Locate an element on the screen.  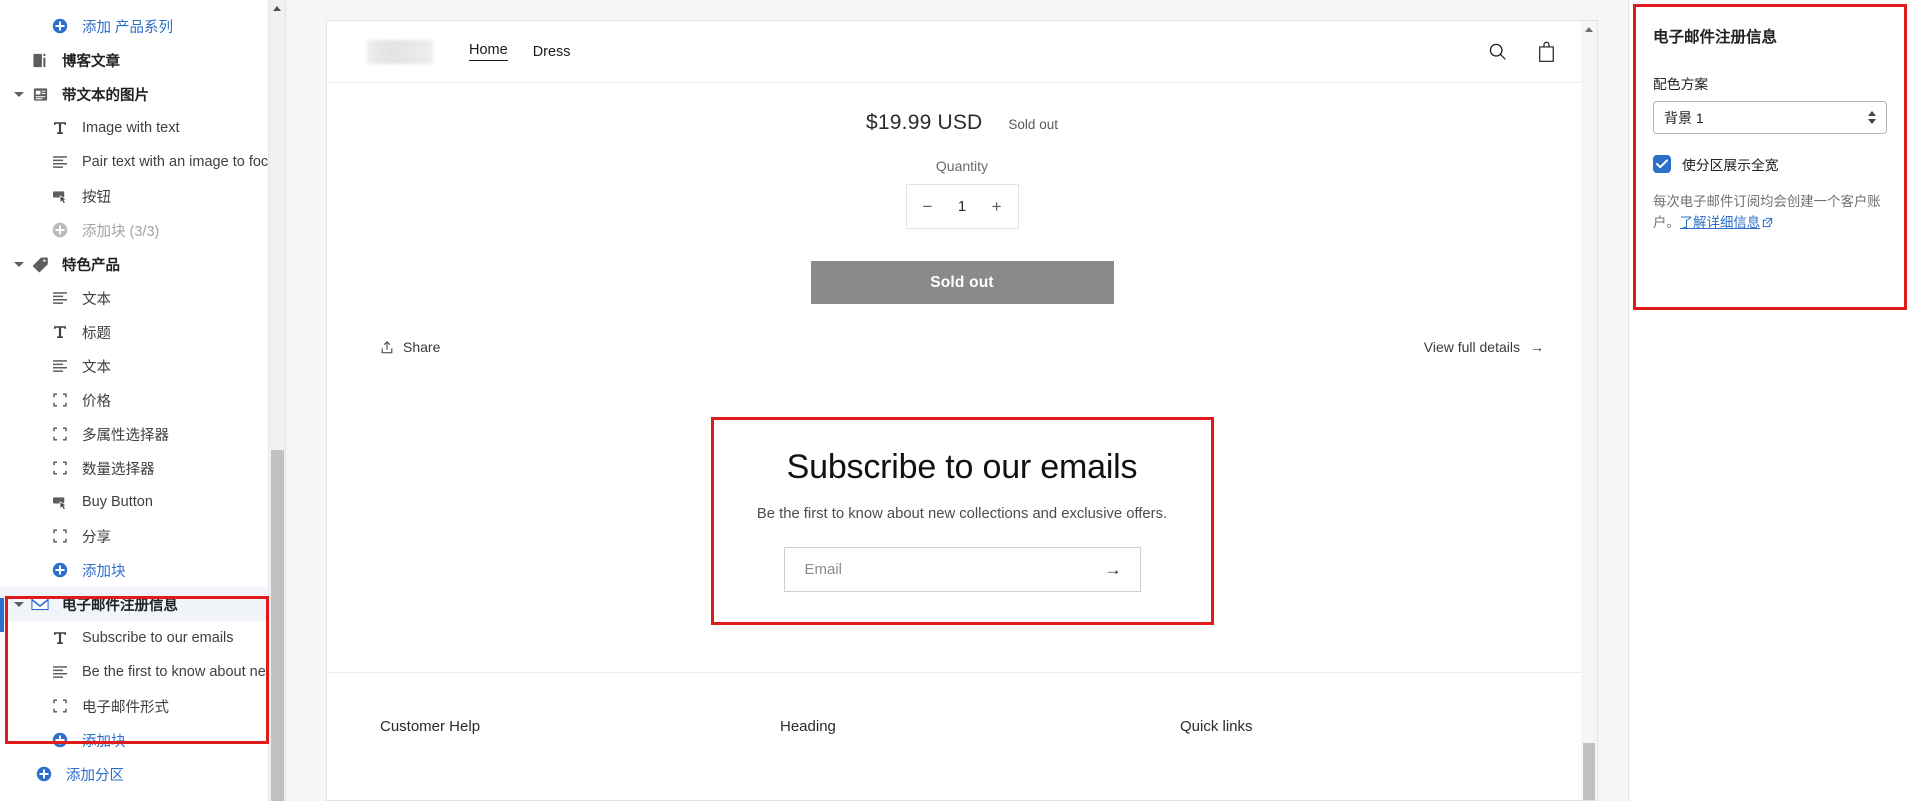
cart-icon is located at coordinates (1546, 52).